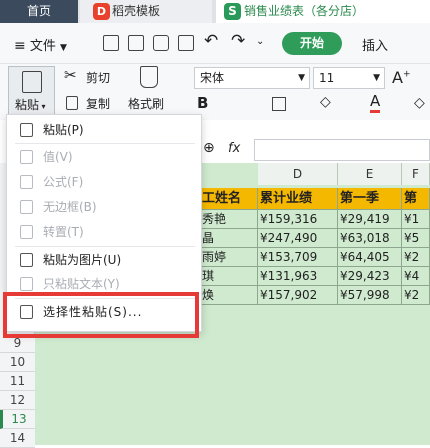 The width and height of the screenshot is (430, 448). I want to click on paste-picture-icon, so click(26, 260).